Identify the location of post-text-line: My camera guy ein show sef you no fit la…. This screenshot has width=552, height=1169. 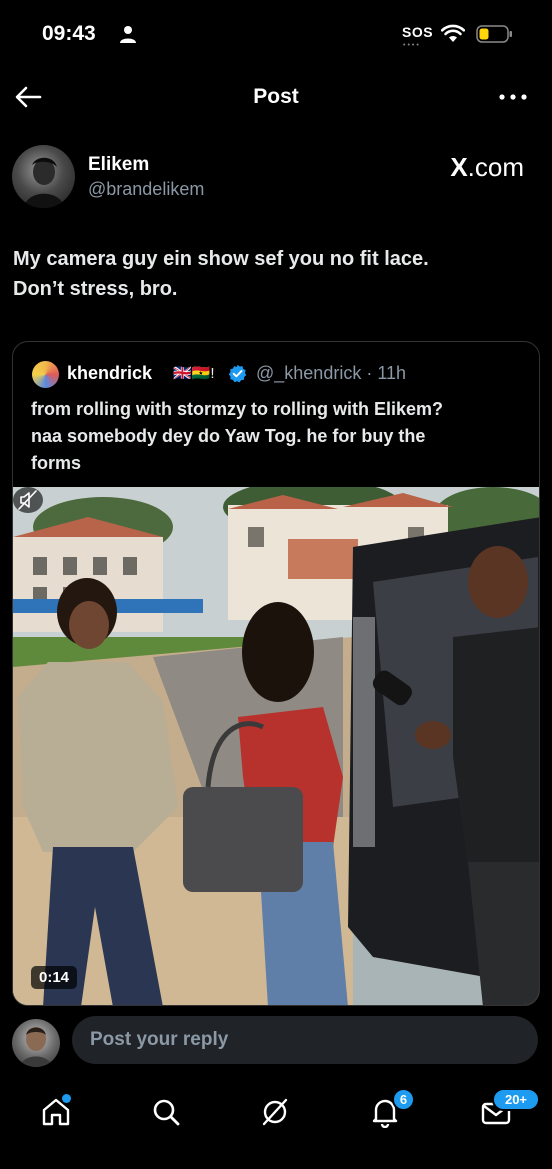
(221, 259).